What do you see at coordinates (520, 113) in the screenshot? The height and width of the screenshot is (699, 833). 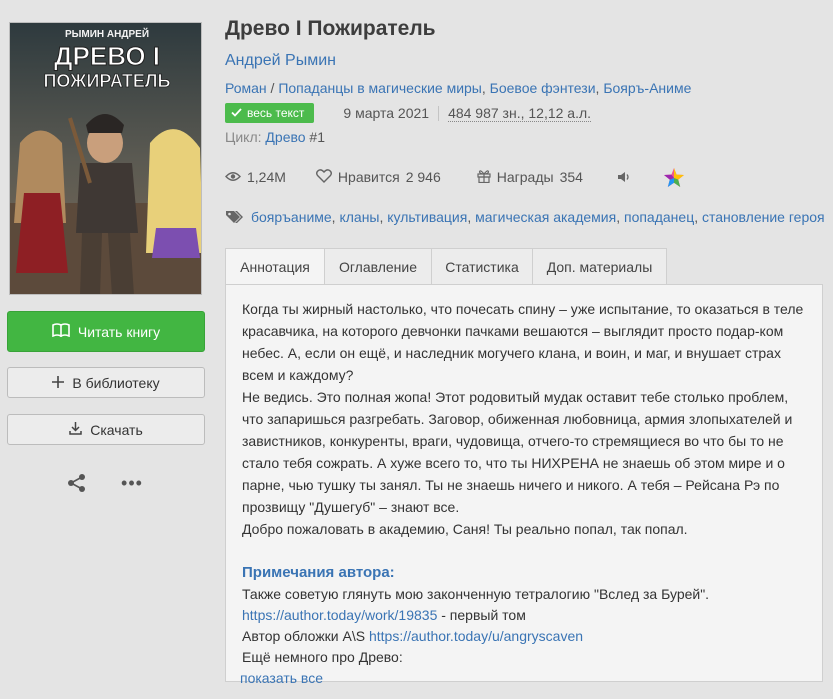 I see `book-size: 484 987 зн., 12,12 а.л.` at bounding box center [520, 113].